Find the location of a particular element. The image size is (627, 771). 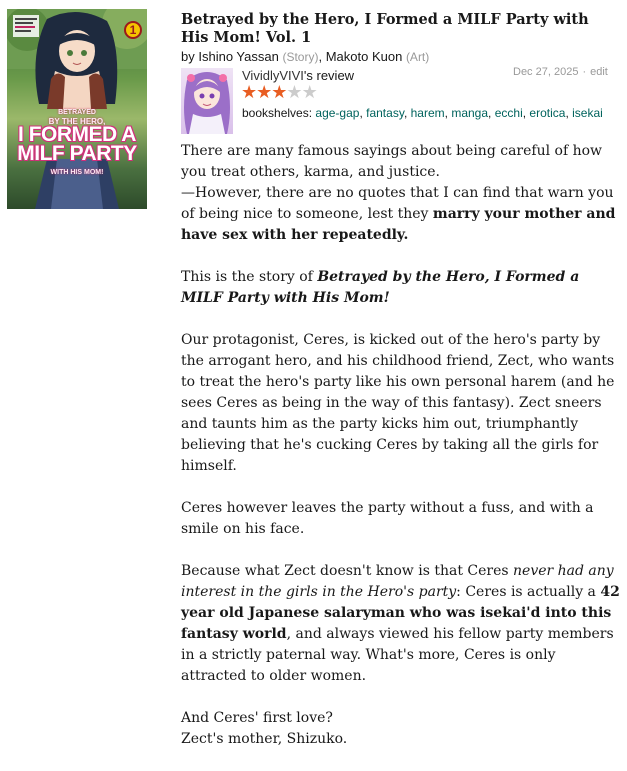

star-rating: ★★★★★ is located at coordinates (279, 92).